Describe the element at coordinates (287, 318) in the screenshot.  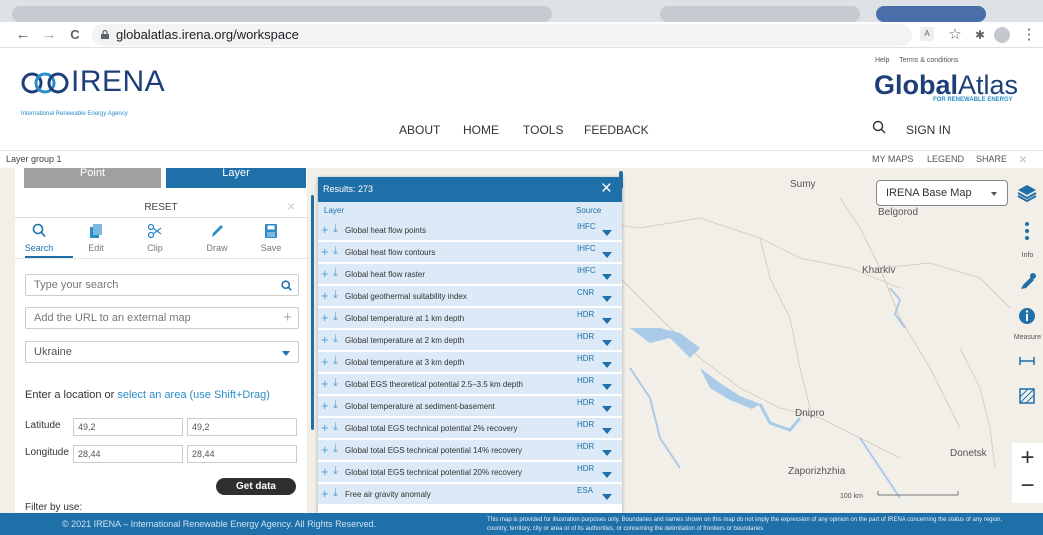
I see `add-icon: +` at that location.